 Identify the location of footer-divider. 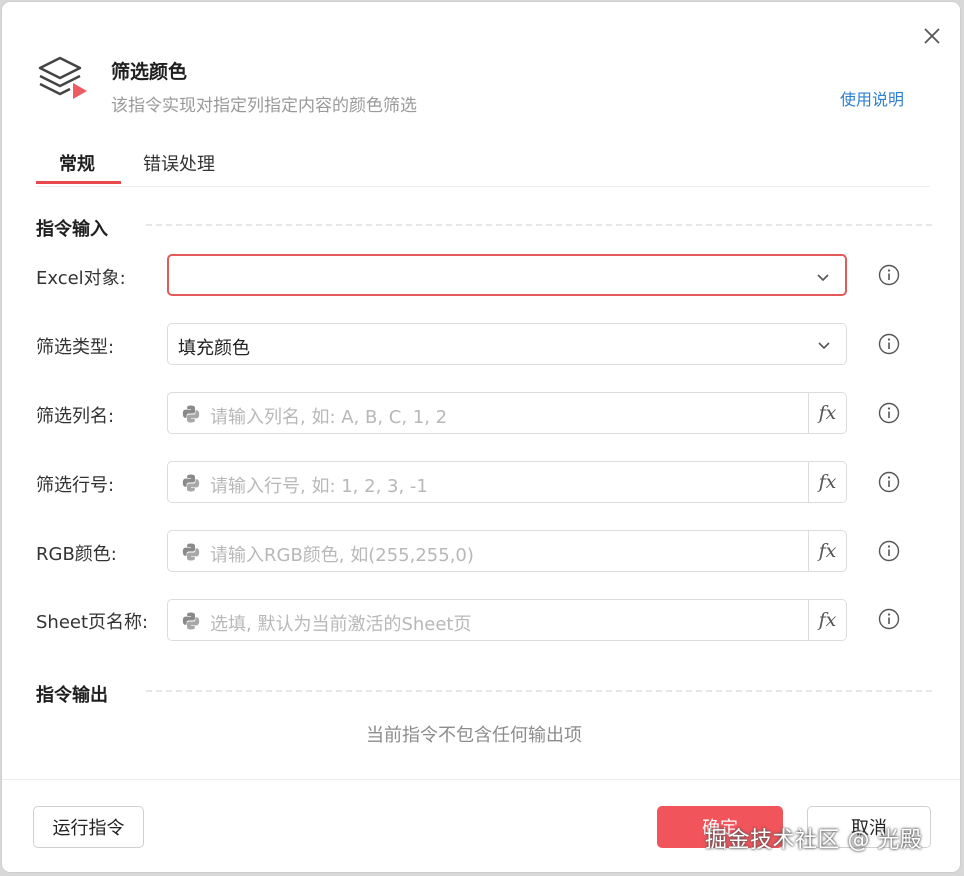
(481, 779).